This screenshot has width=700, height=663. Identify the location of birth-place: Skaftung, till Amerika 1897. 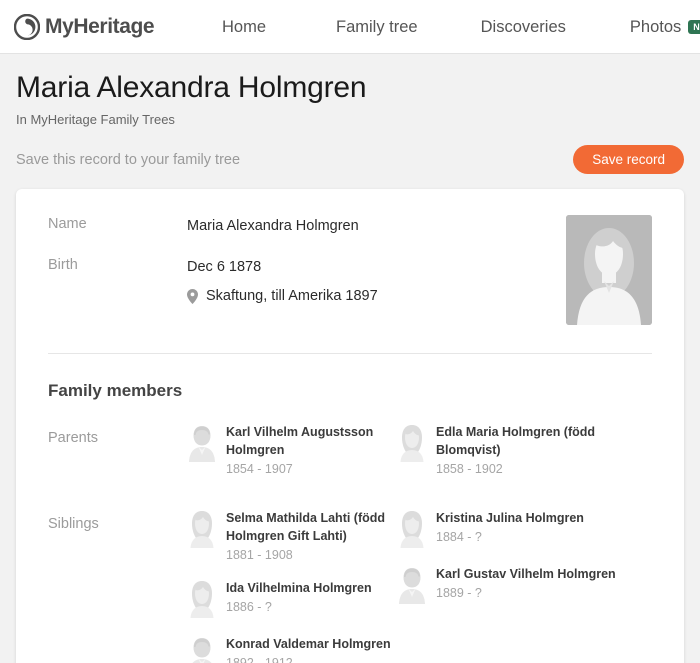
(282, 296).